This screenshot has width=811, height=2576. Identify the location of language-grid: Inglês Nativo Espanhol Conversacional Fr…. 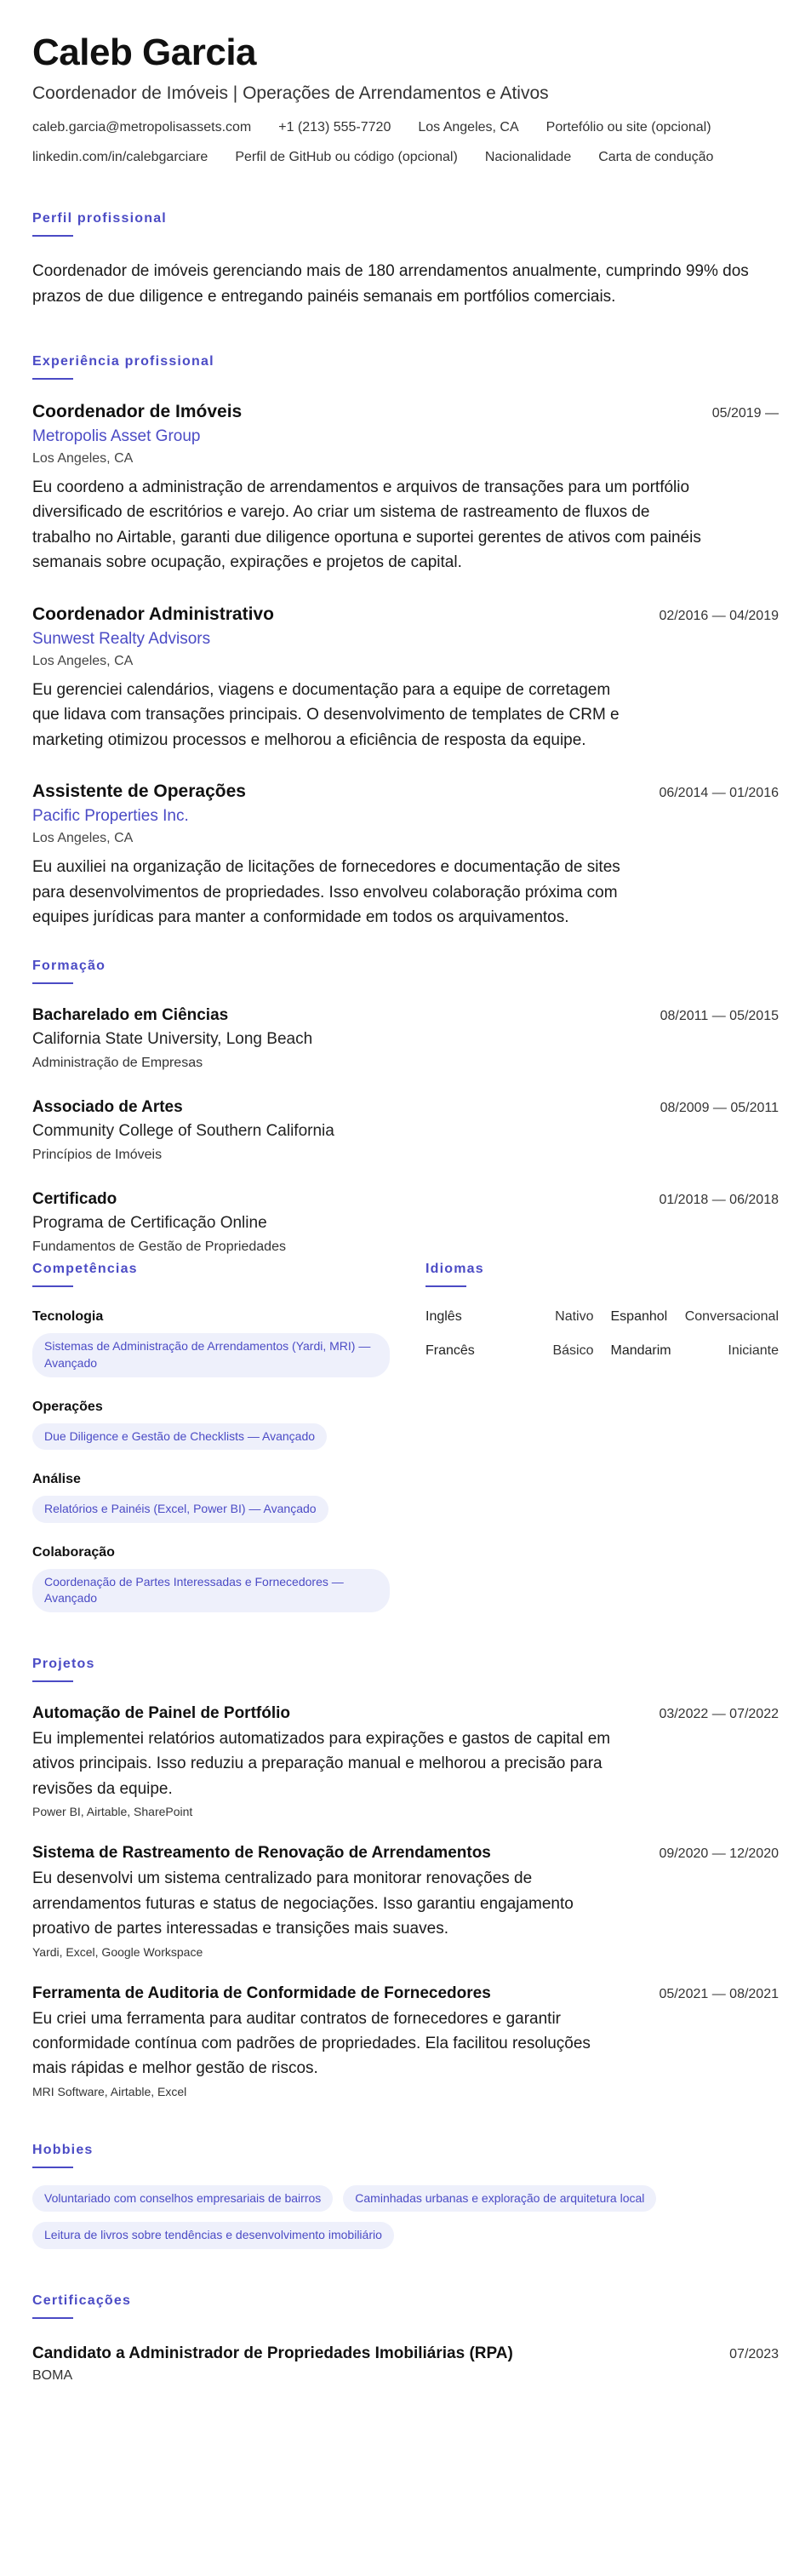
(602, 1334).